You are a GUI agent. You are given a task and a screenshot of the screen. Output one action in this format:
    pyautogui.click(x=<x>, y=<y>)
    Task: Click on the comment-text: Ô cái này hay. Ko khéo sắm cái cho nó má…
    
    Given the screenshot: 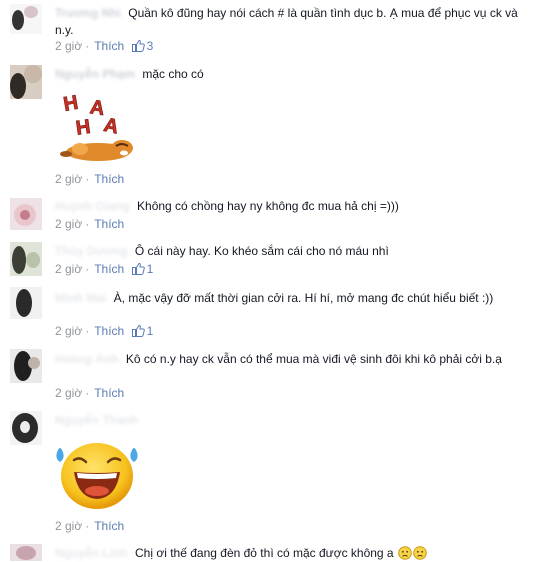 What is the action you would take?
    pyautogui.click(x=261, y=251)
    